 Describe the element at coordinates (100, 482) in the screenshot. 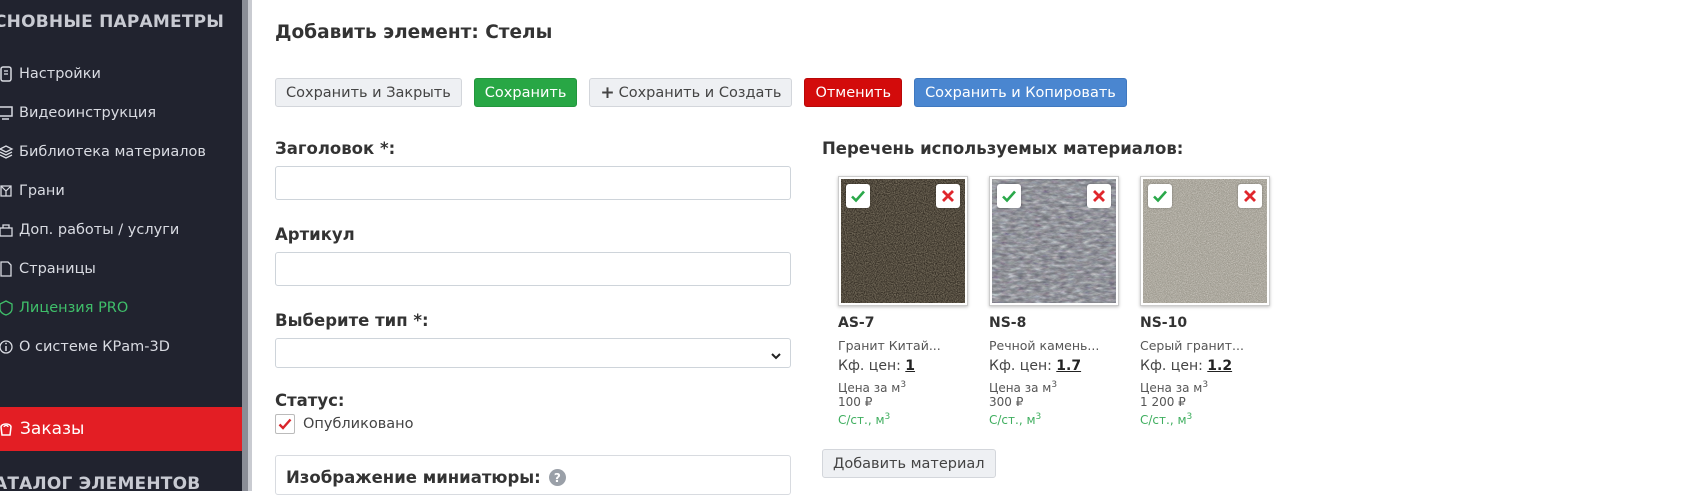

I see `sidebar-heading-catalog: АТАЛОГ ЭЛЕМЕНТОВ` at that location.